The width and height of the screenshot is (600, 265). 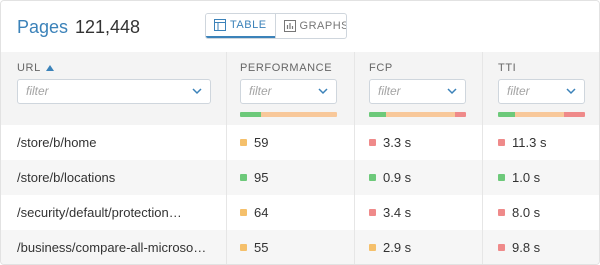 I want to click on graphs-view-button: GRAPHS, so click(x=310, y=26).